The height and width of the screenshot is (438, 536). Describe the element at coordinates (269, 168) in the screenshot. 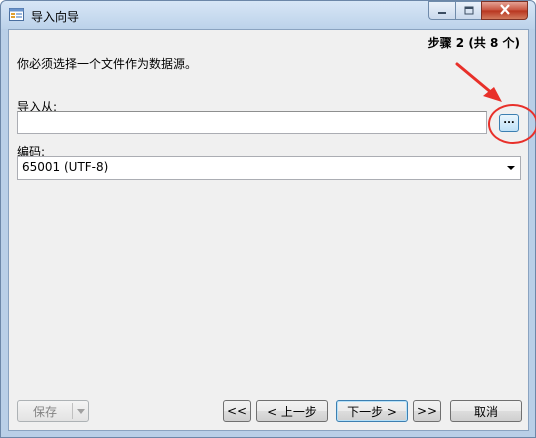

I see `encoding-select: 65001 (UTF-8)` at that location.